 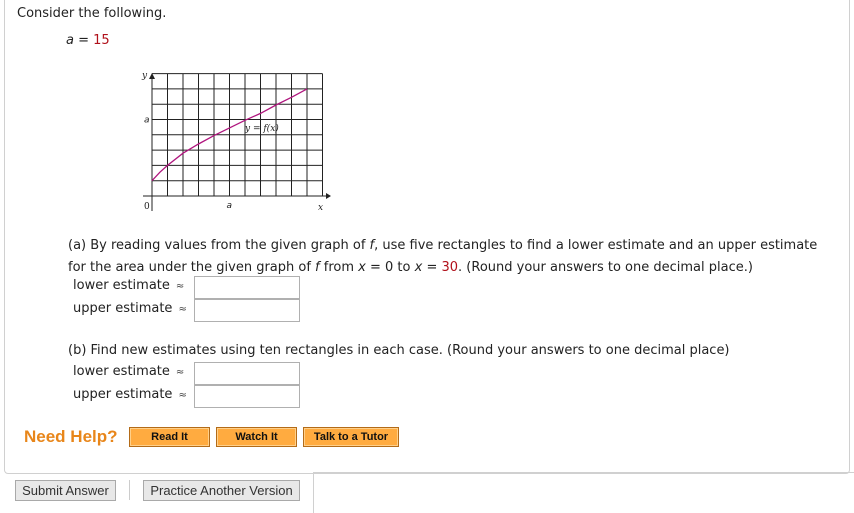 What do you see at coordinates (65, 490) in the screenshot?
I see `submit-answer-button: Submit Answer` at bounding box center [65, 490].